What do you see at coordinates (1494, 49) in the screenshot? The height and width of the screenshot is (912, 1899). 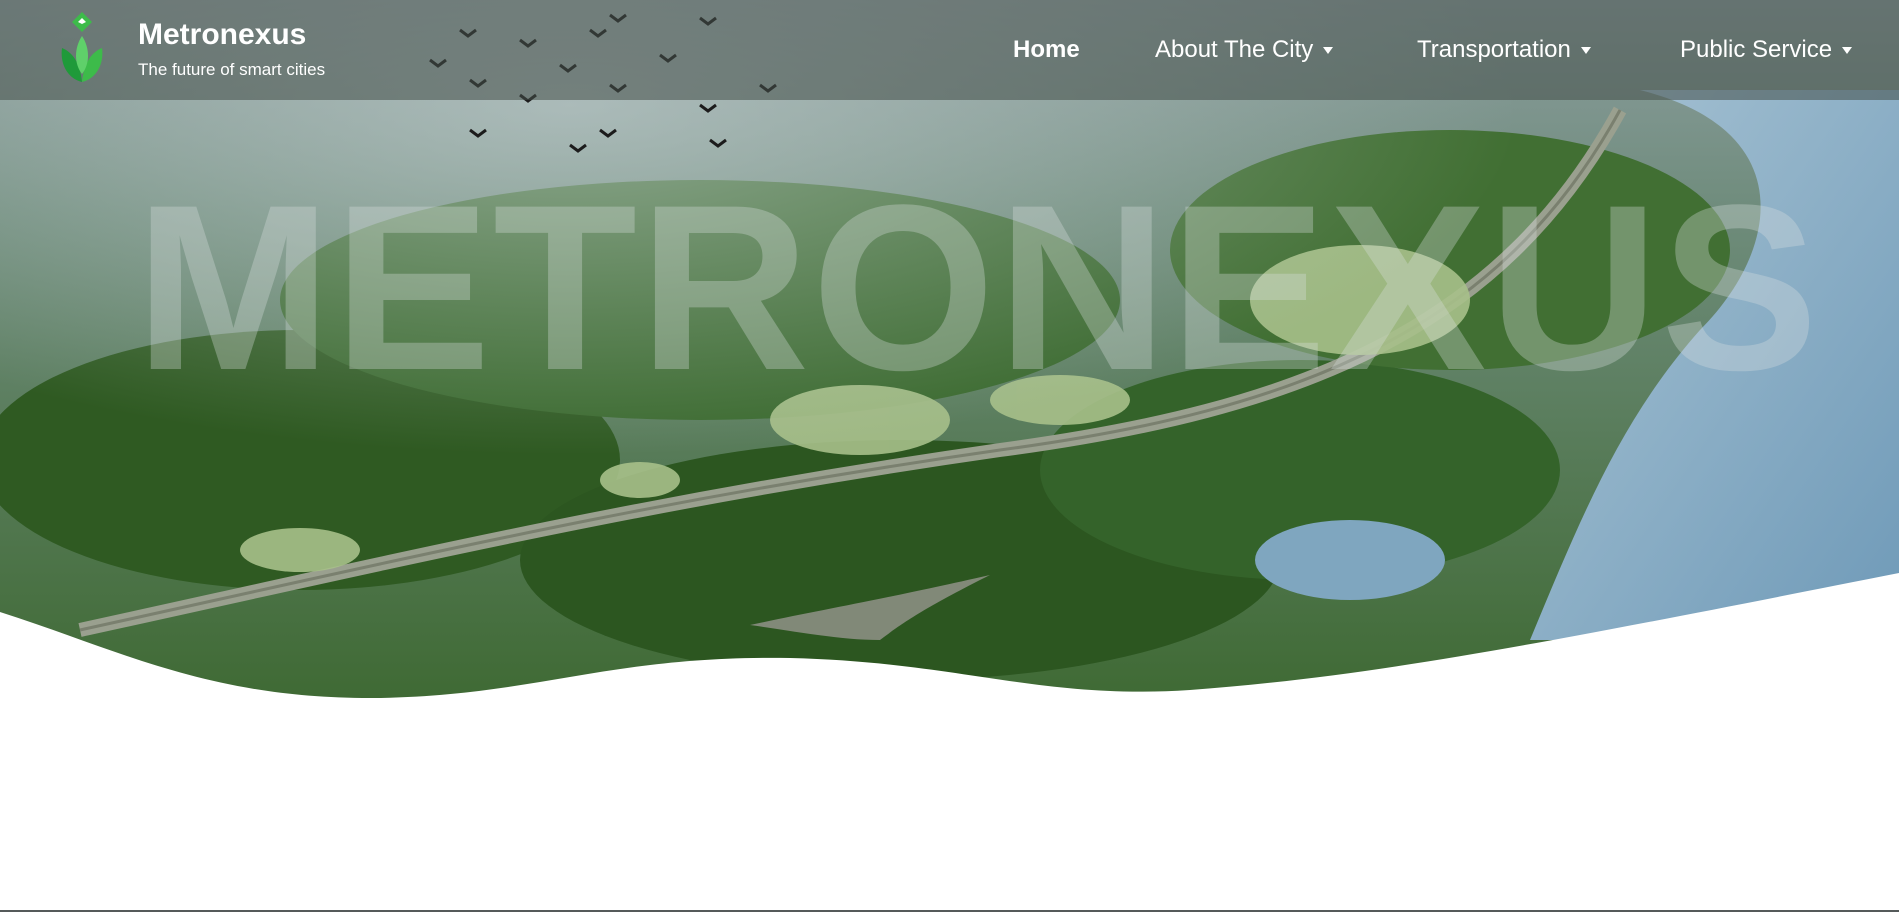 I see `nav-item-label: Transportation` at bounding box center [1494, 49].